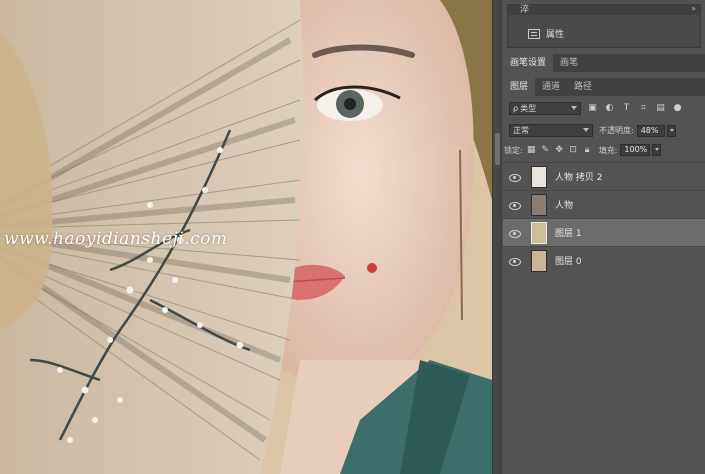 The height and width of the screenshot is (474, 705). I want to click on tab-brush-settings: 画笔设置, so click(528, 63).